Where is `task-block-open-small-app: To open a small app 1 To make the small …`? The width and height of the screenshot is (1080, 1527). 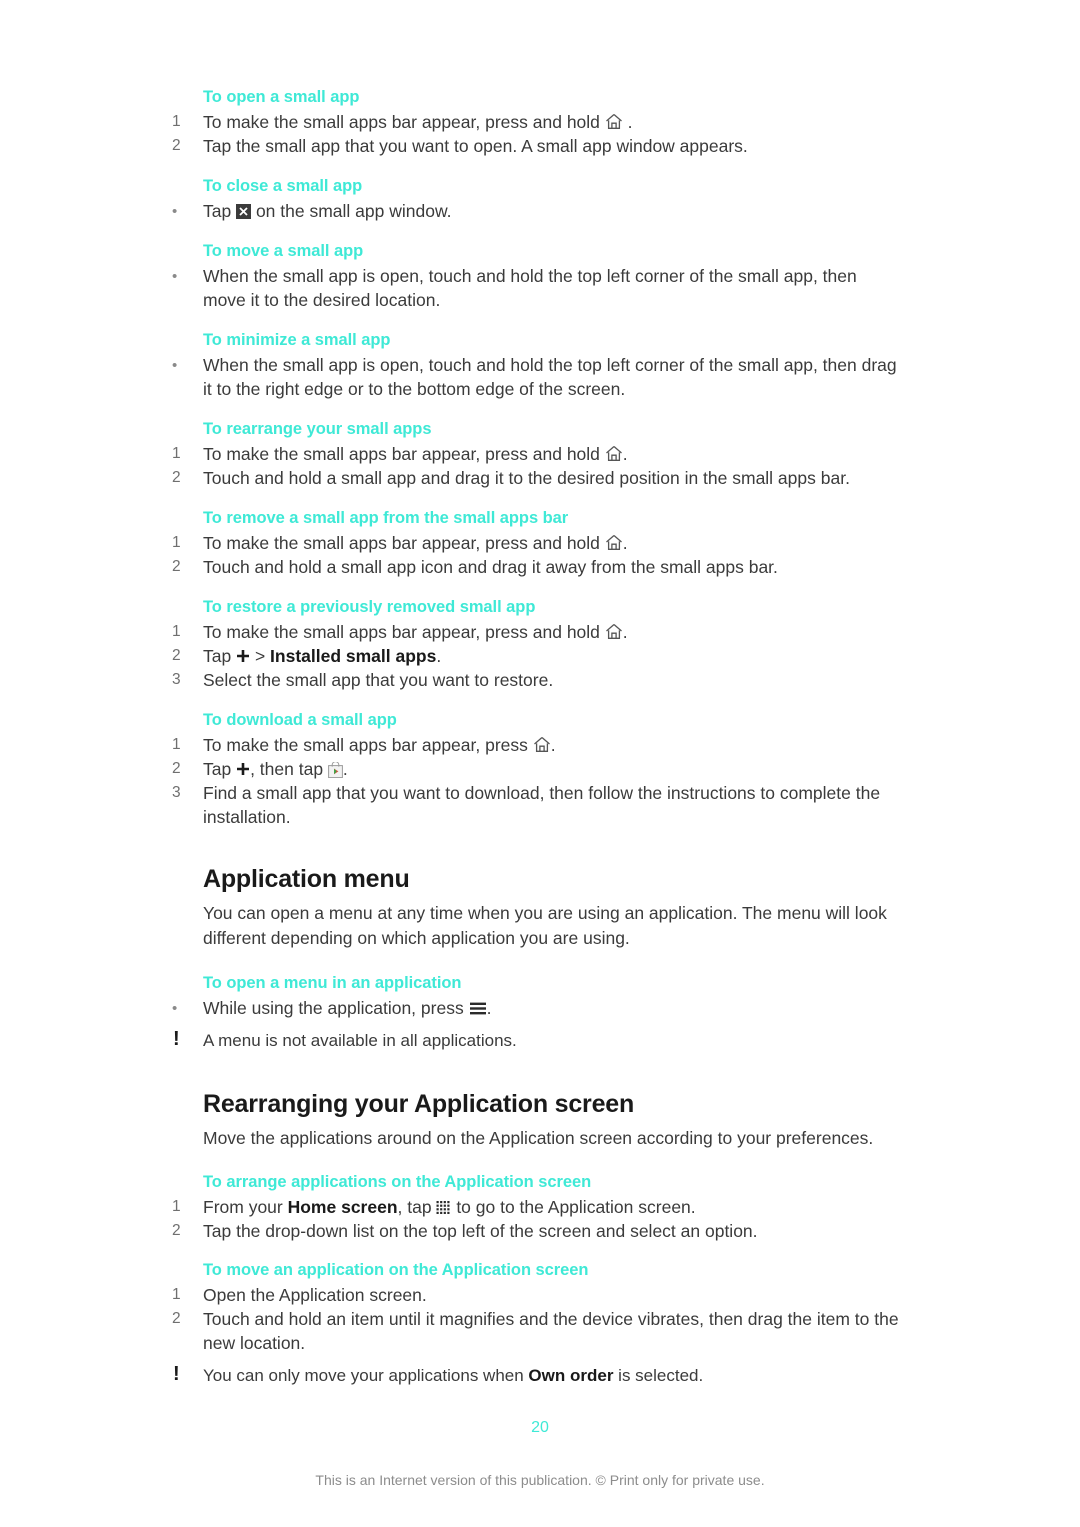 task-block-open-small-app: To open a small app 1 To make the small … is located at coordinates (537, 123).